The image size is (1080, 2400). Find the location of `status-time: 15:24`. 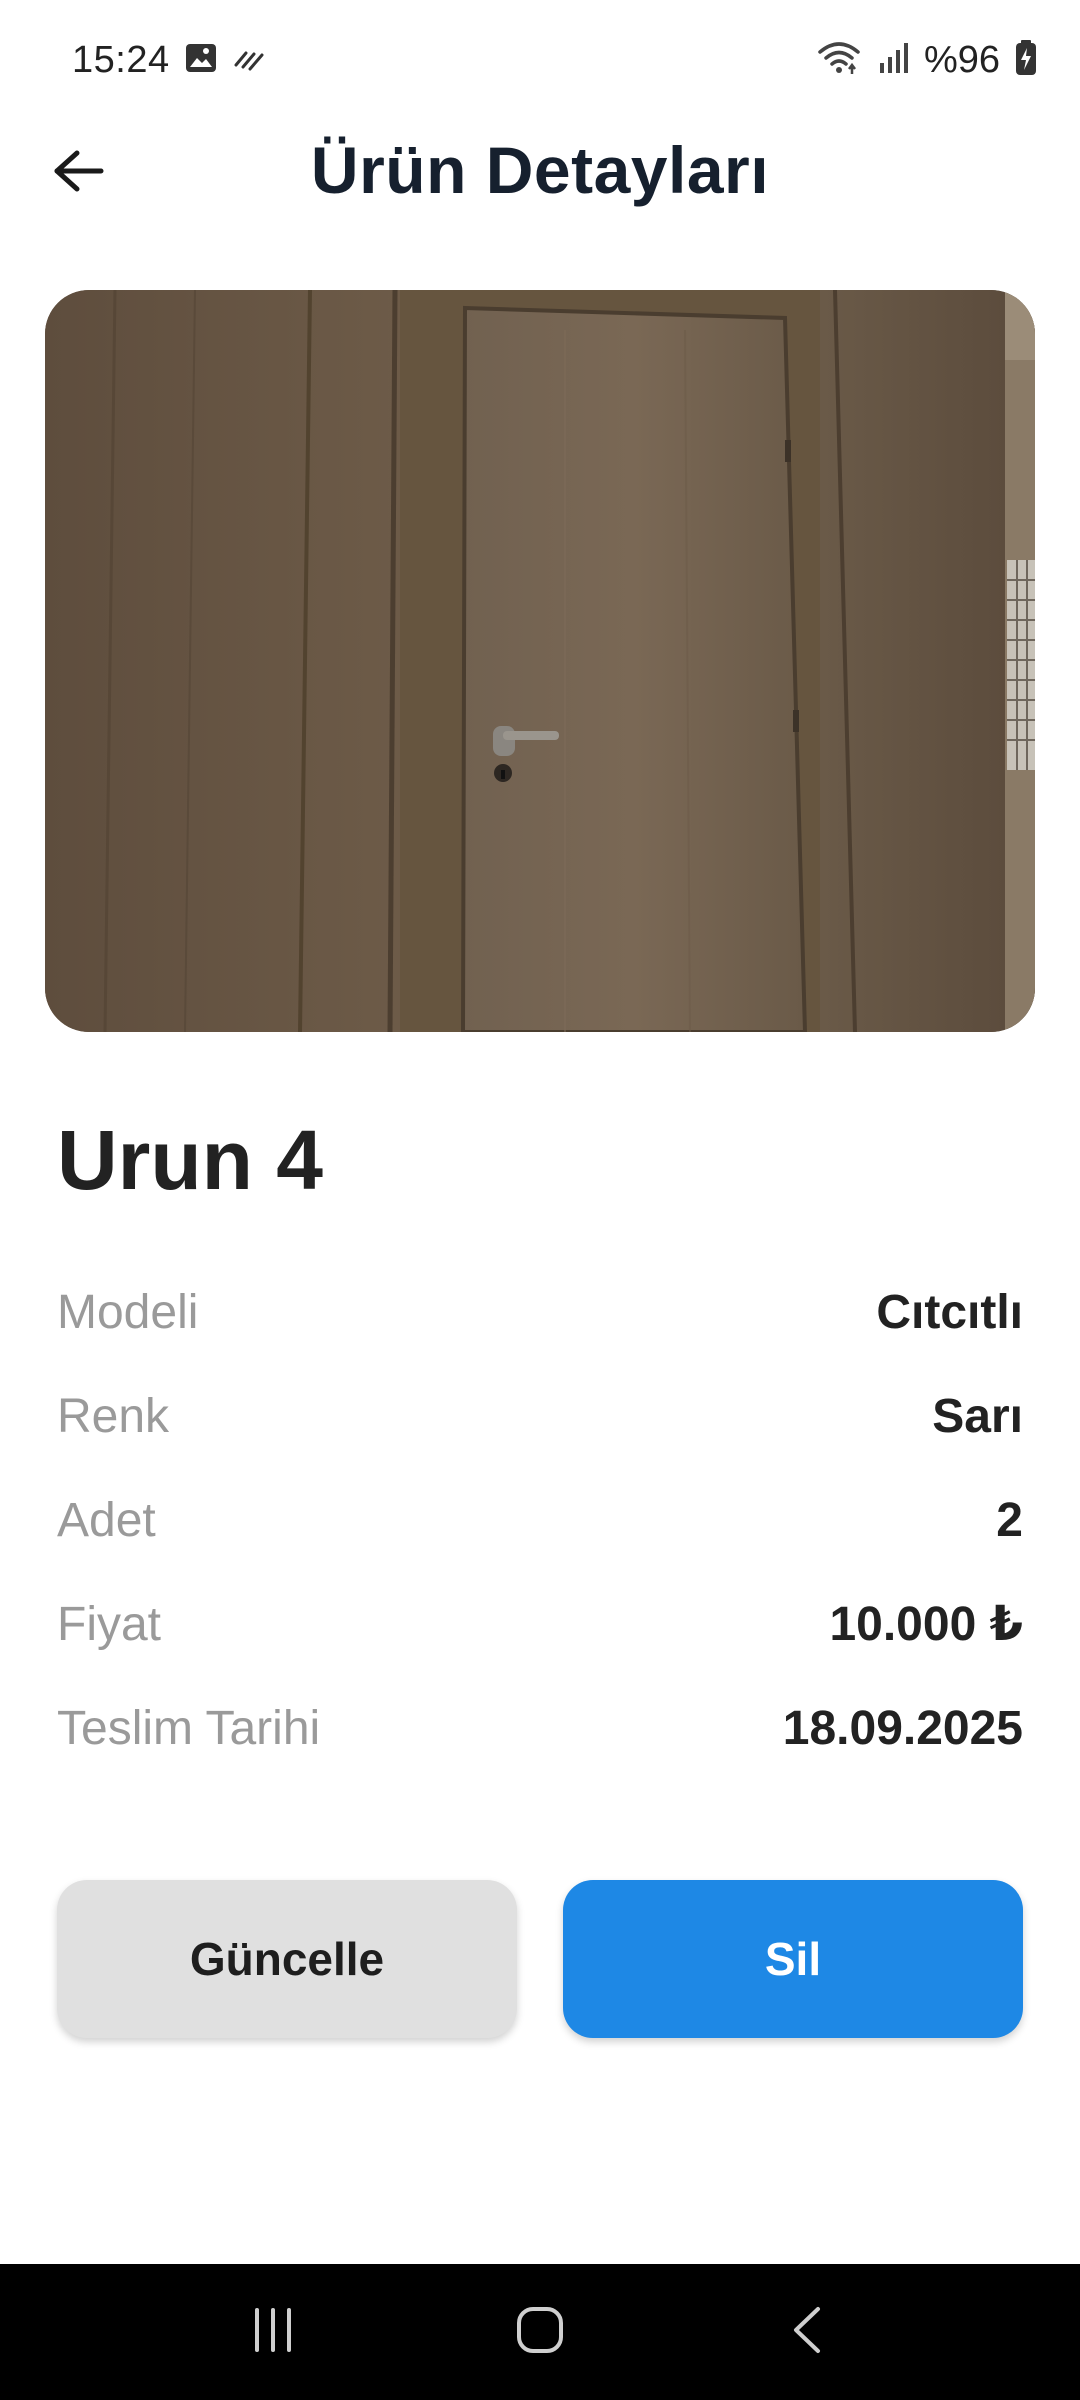

status-time: 15:24 is located at coordinates (121, 59).